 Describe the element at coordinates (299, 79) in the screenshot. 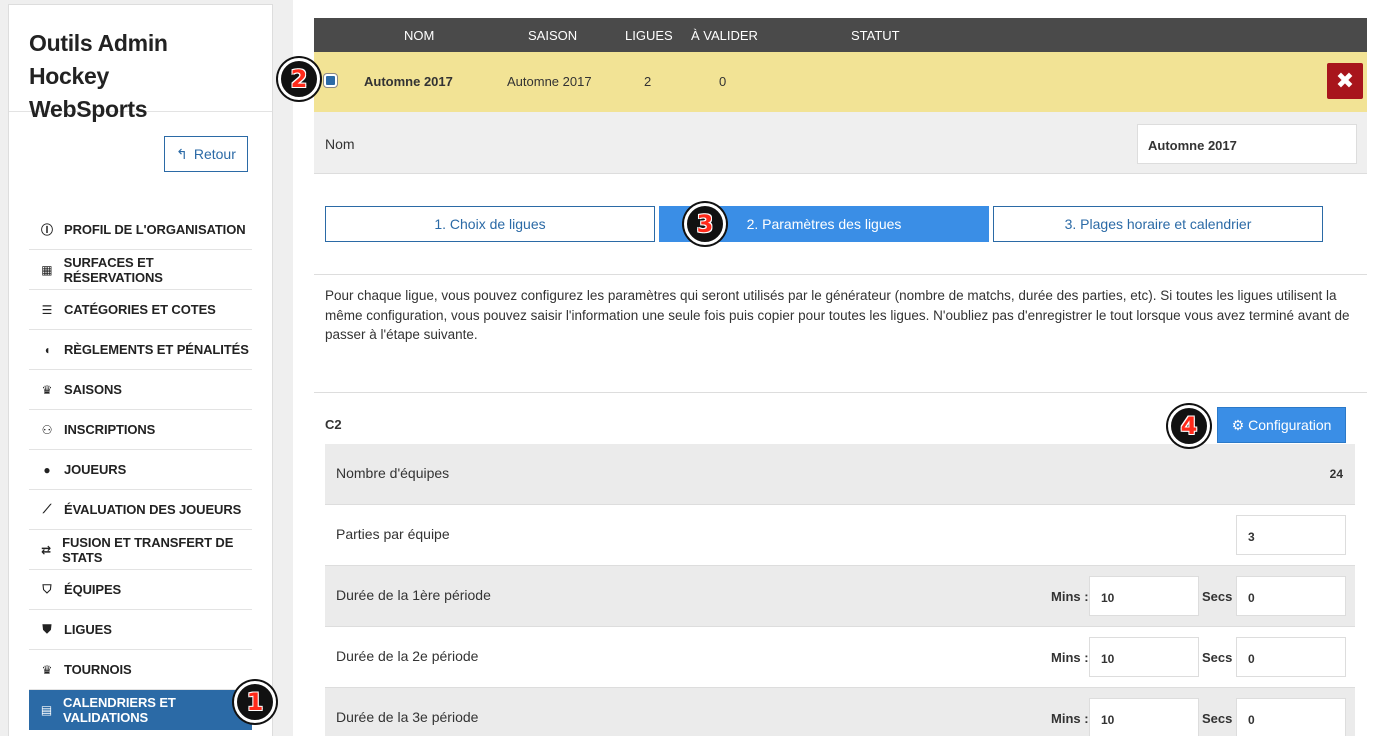

I see `step-badge-2: 2` at that location.